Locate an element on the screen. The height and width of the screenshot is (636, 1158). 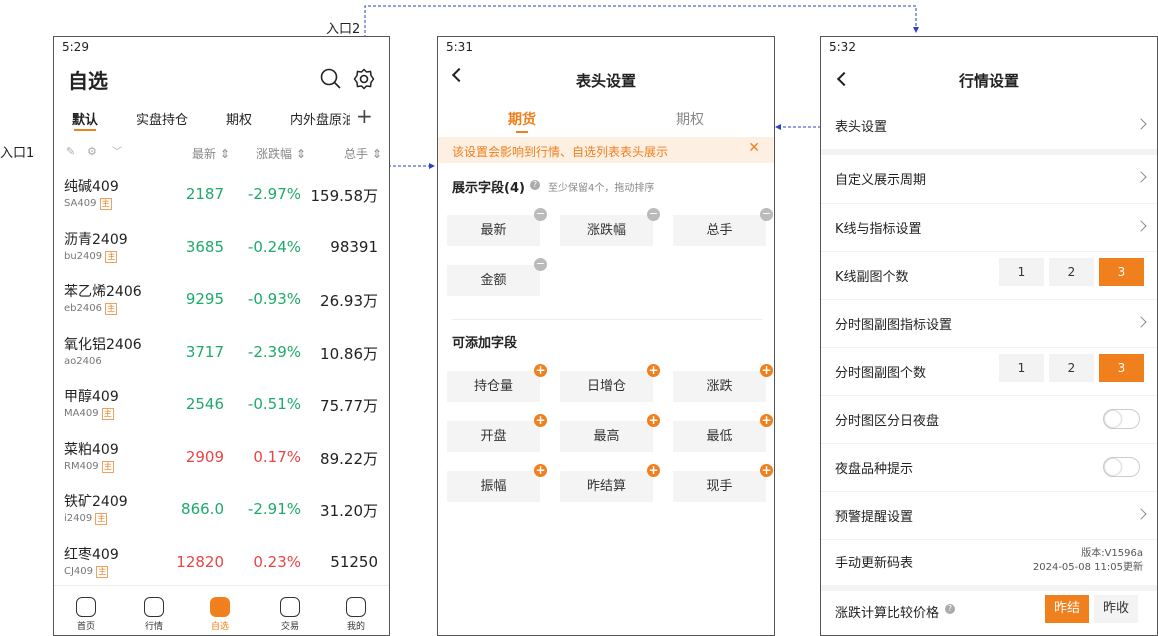
addable-field-chip: 持仓量 is located at coordinates (493, 386).